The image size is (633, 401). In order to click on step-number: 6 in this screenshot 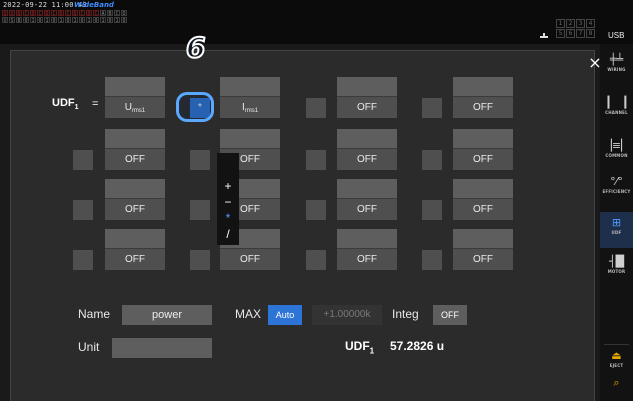, I will do `click(196, 47)`.